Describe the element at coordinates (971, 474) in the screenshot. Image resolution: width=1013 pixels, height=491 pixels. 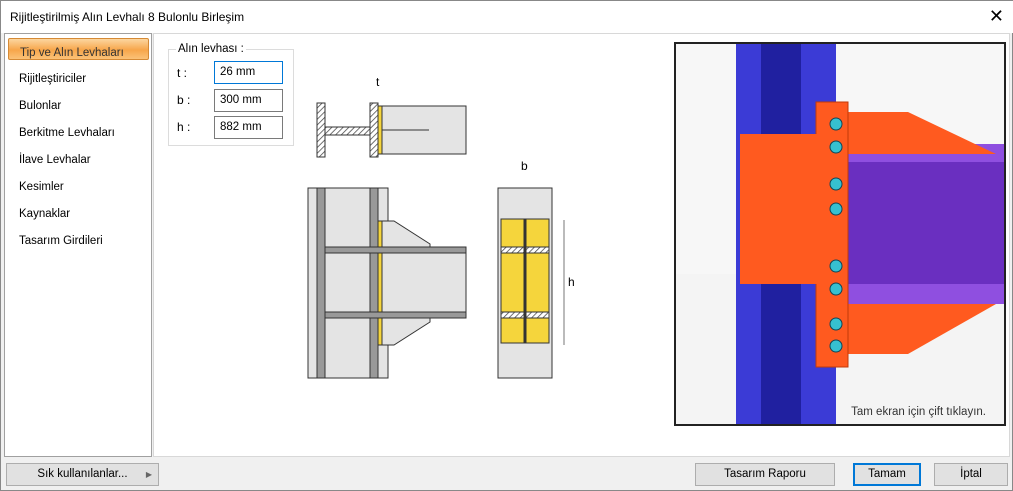
I see `cancel-button: İptal` at that location.